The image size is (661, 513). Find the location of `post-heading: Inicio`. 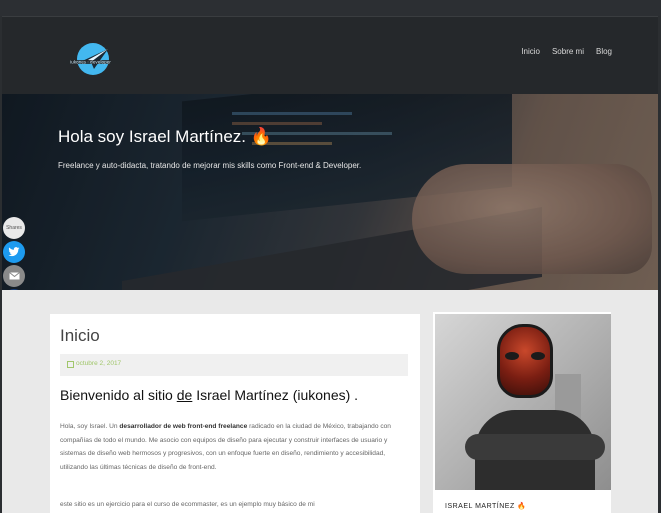

post-heading: Inicio is located at coordinates (80, 335).